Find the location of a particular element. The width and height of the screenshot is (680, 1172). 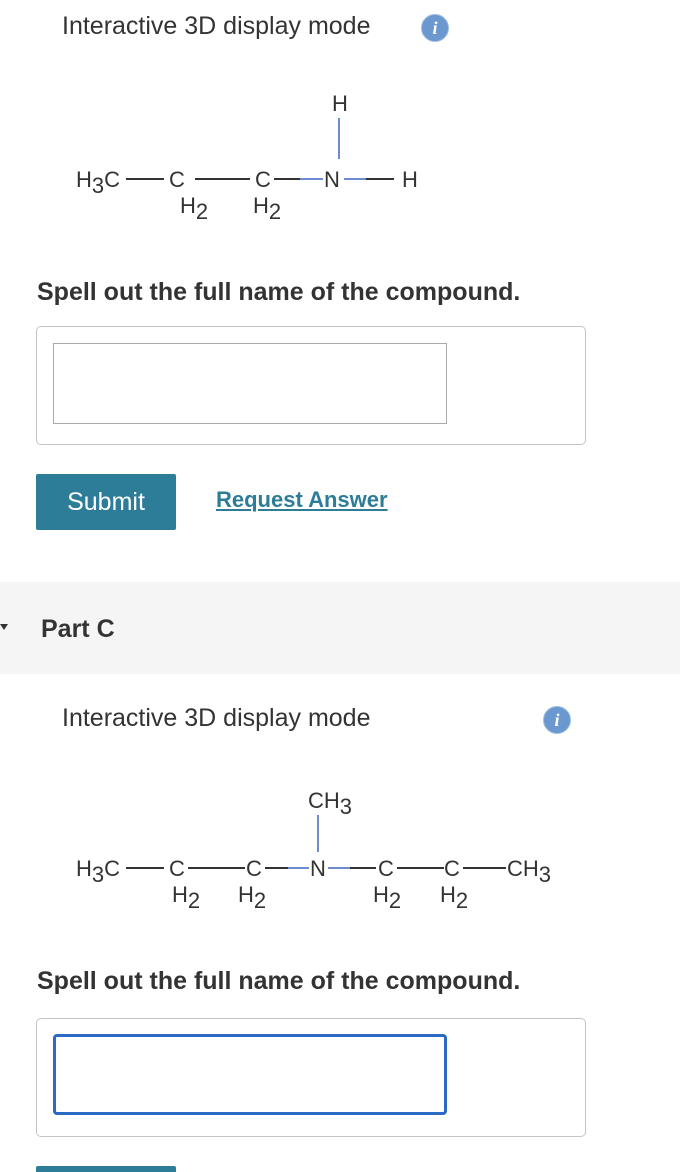

request-answer-link: Request Answer is located at coordinates (302, 500).